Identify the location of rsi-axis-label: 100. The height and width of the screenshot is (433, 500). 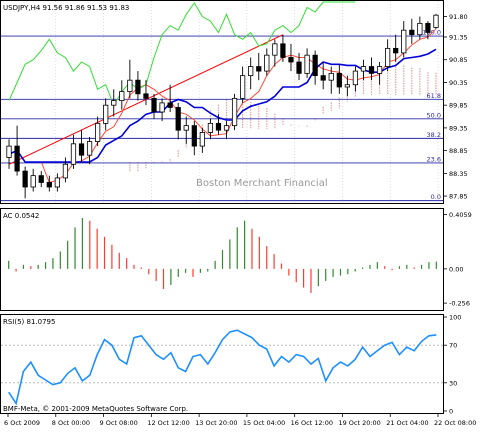
(455, 318).